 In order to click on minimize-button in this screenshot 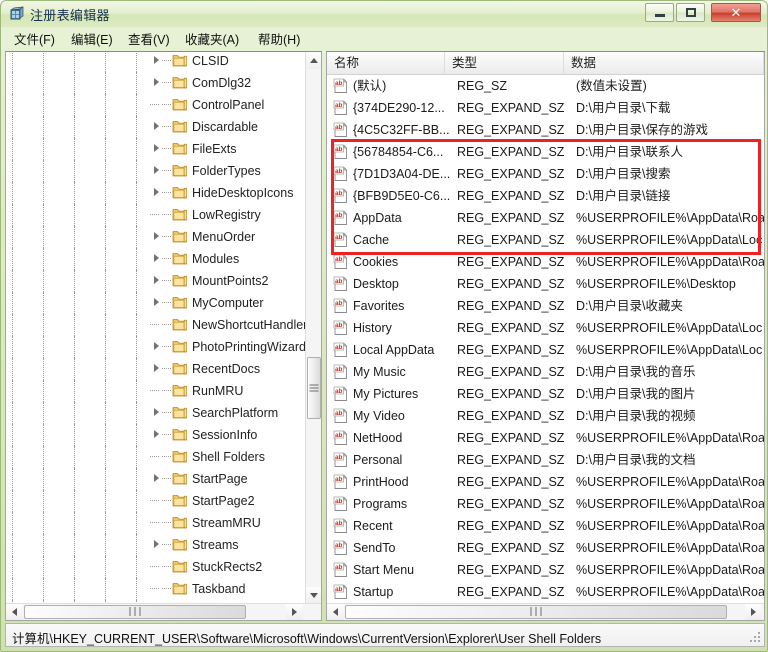, I will do `click(659, 12)`.